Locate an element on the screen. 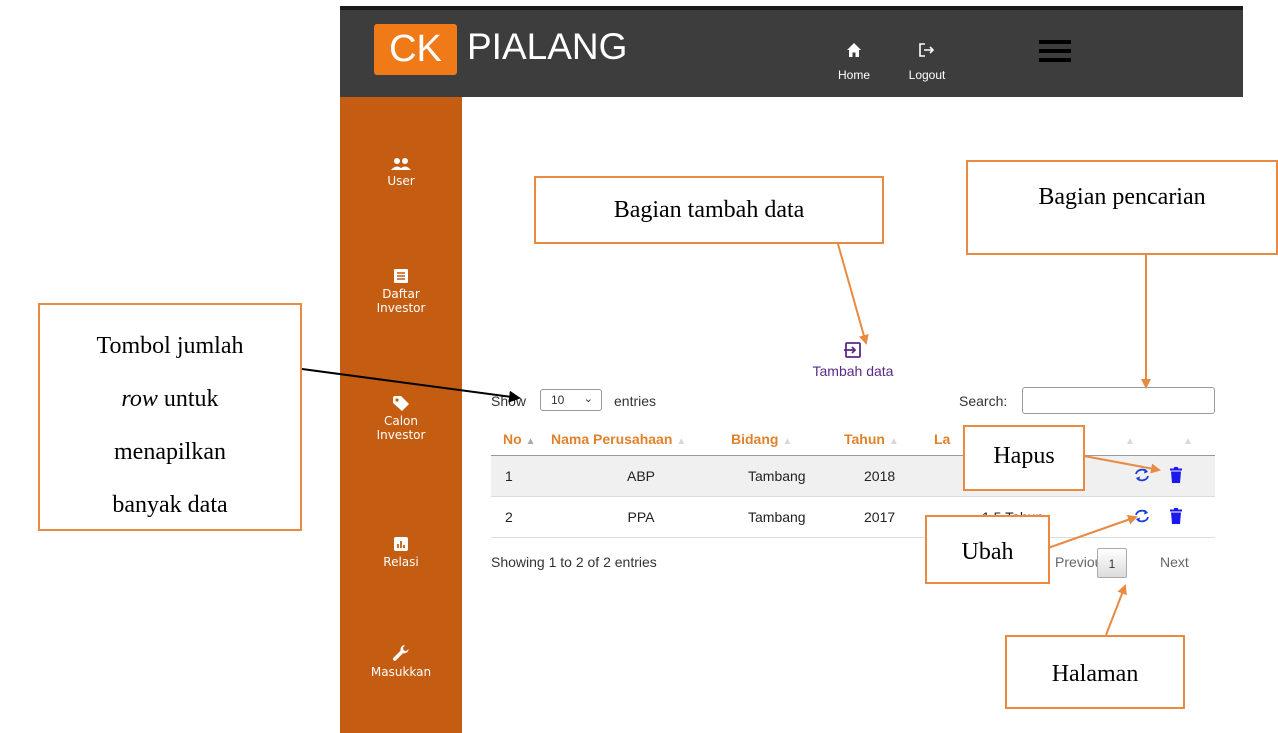 The height and width of the screenshot is (733, 1278). arrow-tambah is located at coordinates (853, 294).